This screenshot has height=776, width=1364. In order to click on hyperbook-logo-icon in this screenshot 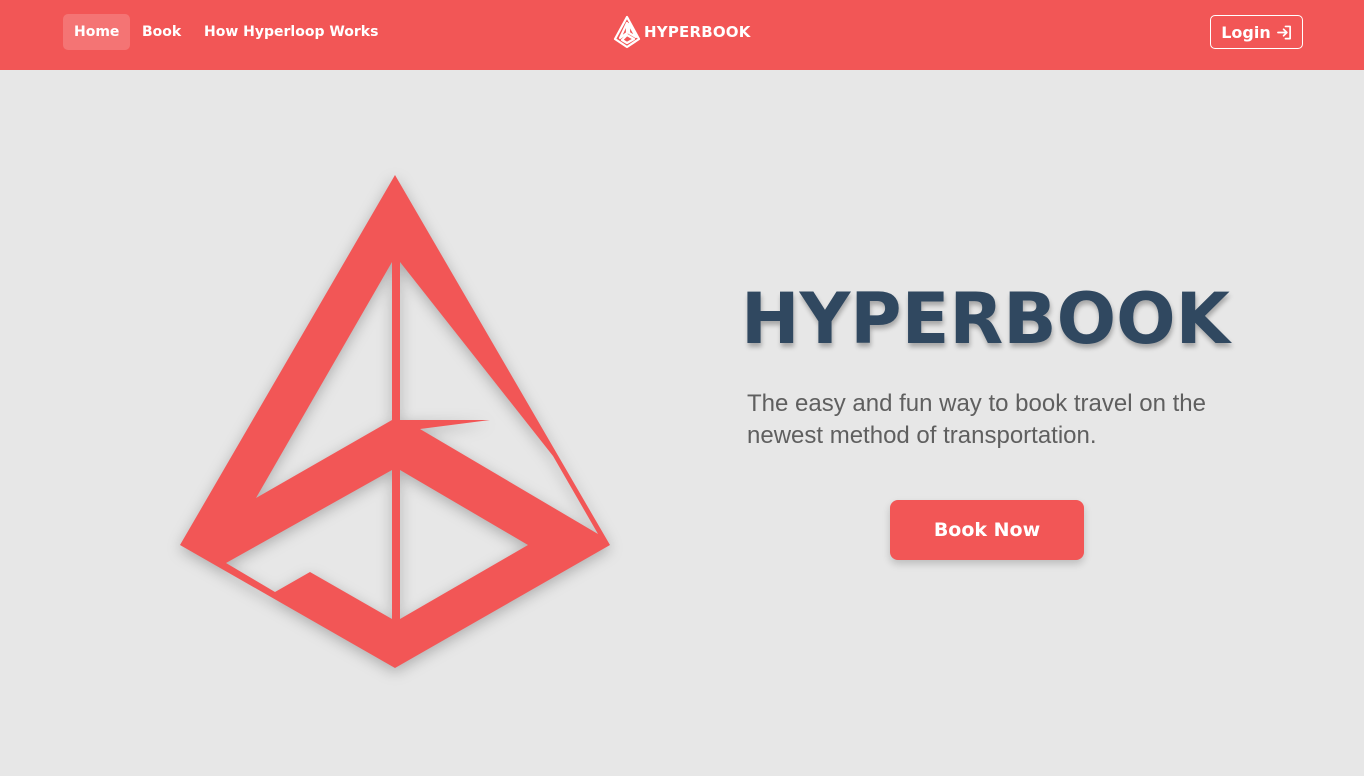, I will do `click(627, 32)`.